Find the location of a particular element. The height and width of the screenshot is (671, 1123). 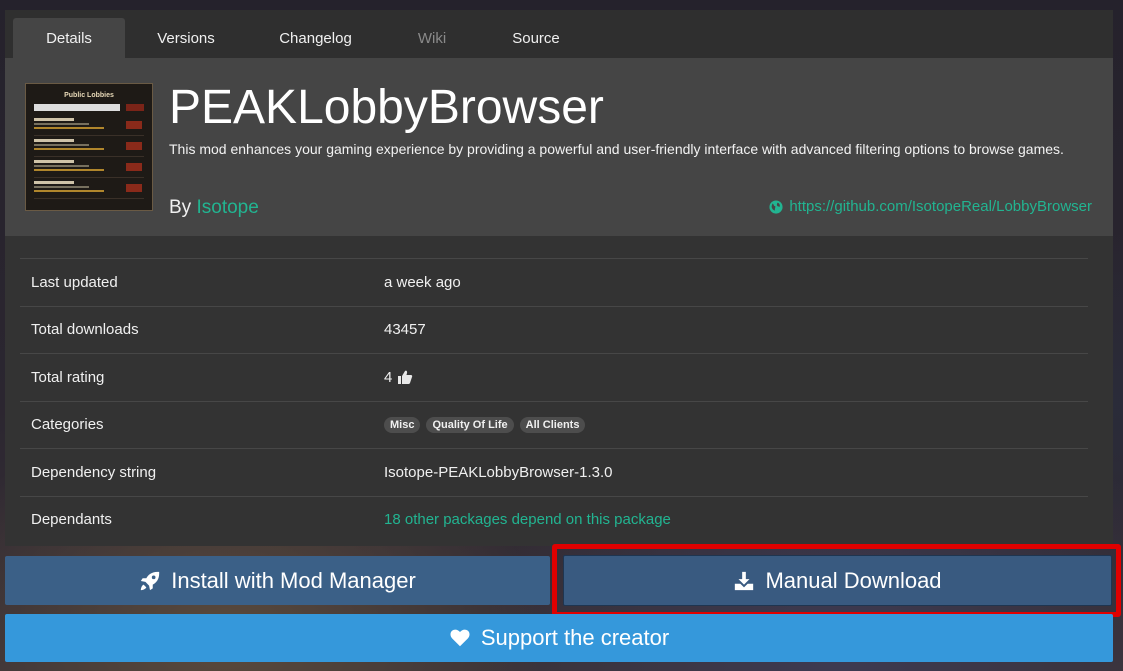

total-rating-value: 4 is located at coordinates (398, 377).